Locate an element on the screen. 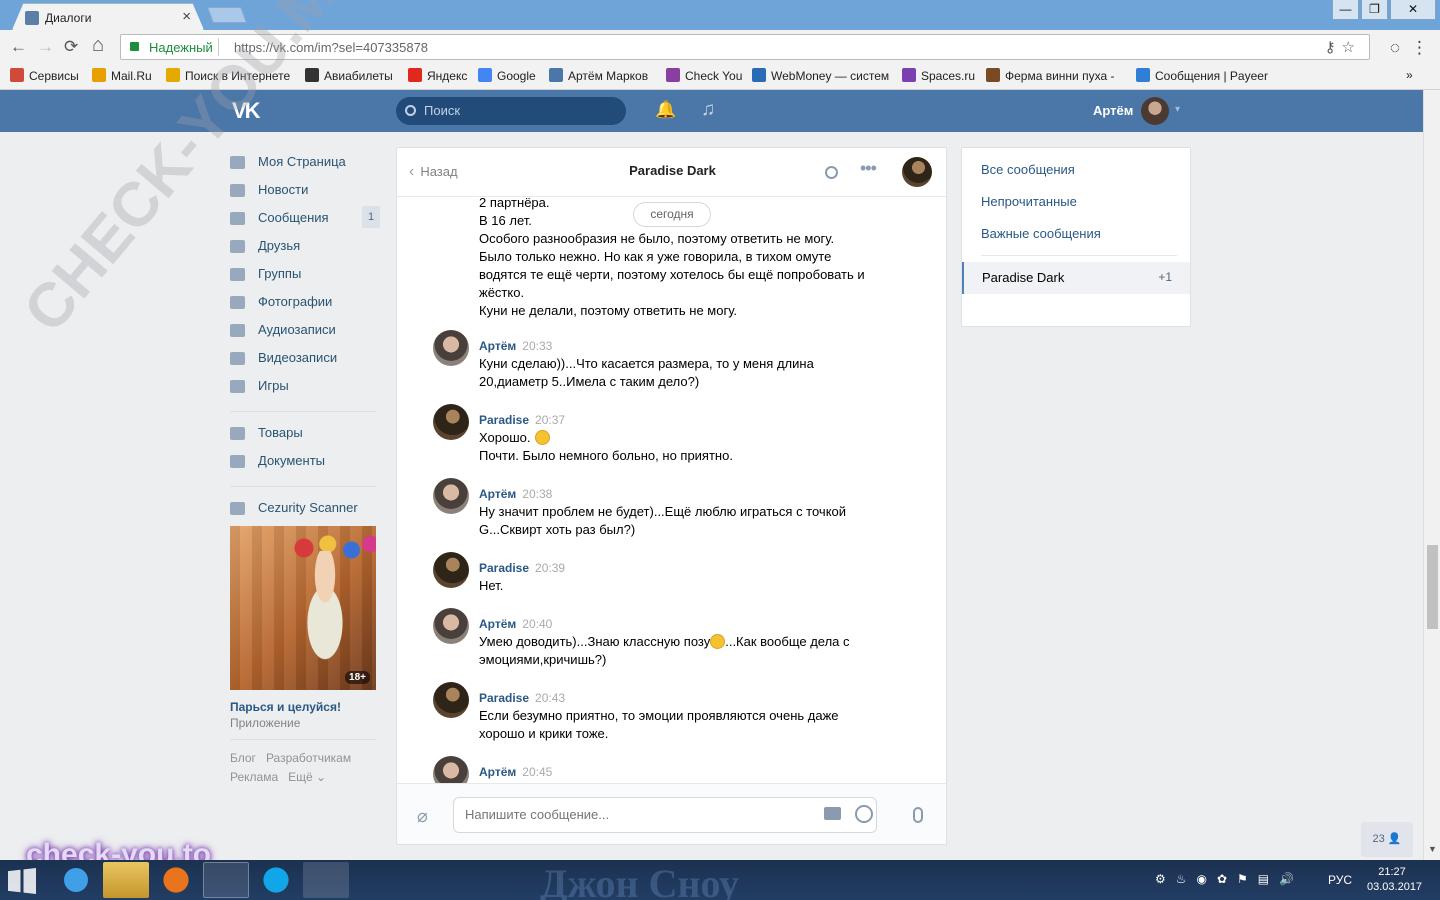  message-author: Paradise 20:37 is located at coordinates (522, 420).